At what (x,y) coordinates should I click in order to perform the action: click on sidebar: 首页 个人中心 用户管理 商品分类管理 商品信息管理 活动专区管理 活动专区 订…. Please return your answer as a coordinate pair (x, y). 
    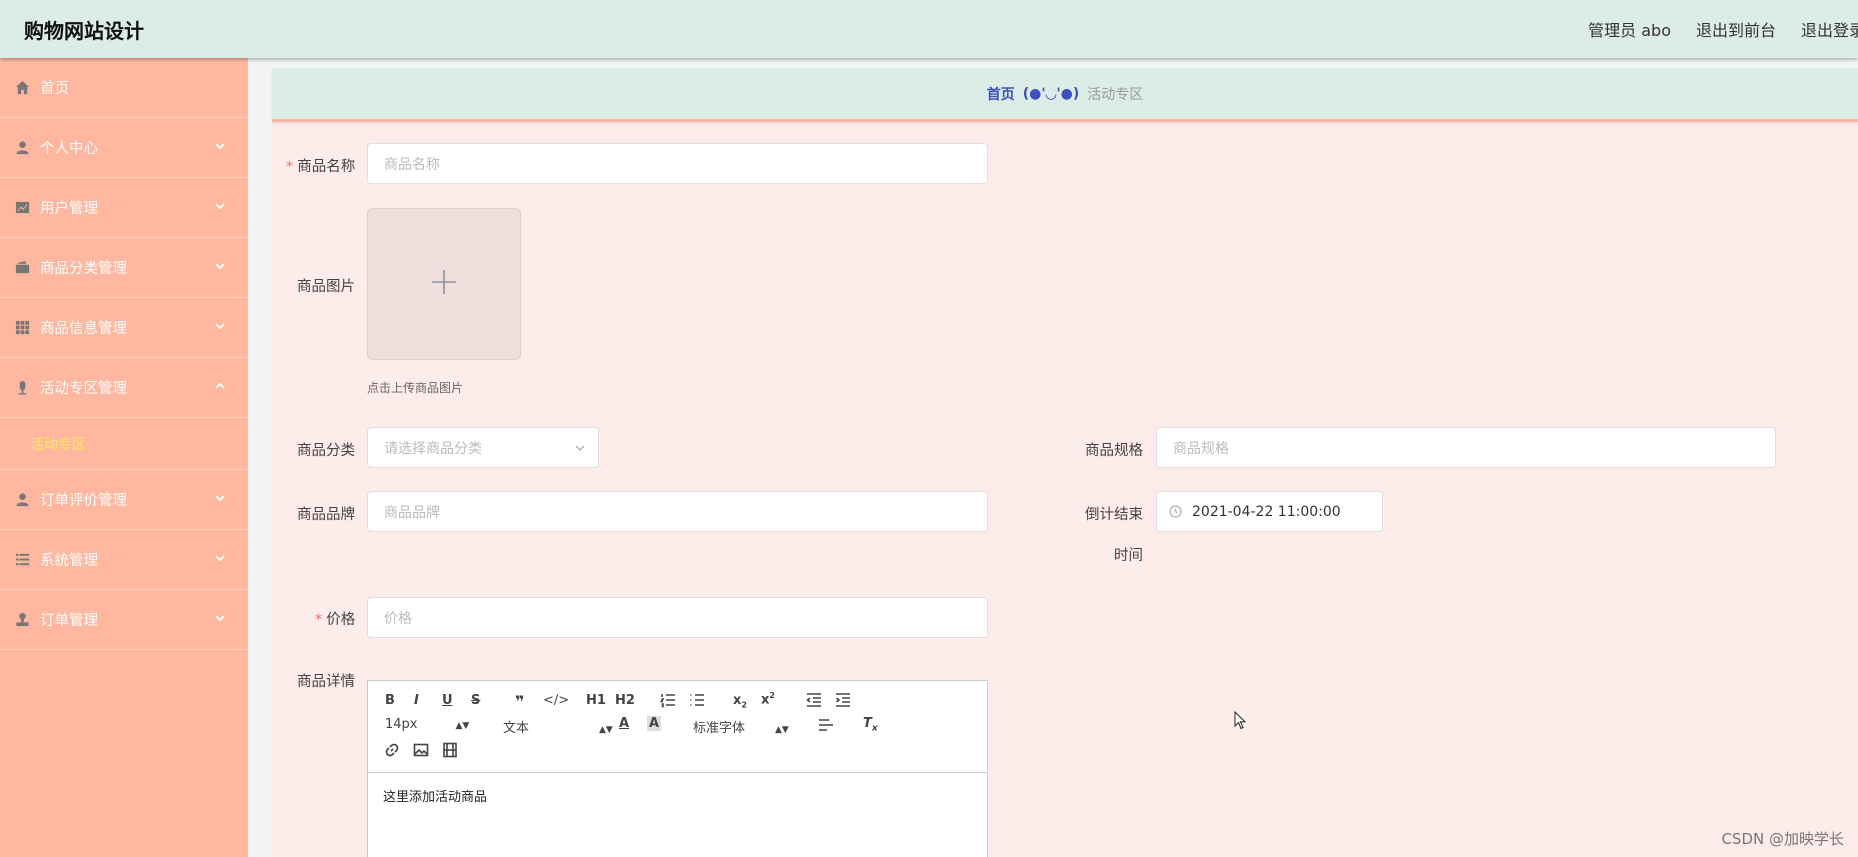
    Looking at the image, I should click on (124, 457).